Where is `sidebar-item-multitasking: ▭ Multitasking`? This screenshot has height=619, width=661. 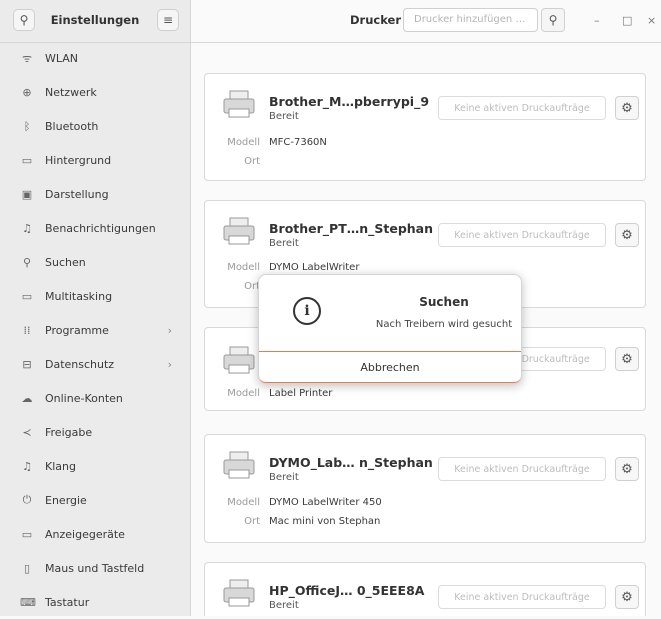
sidebar-item-multitasking: ▭ Multitasking is located at coordinates (95, 296).